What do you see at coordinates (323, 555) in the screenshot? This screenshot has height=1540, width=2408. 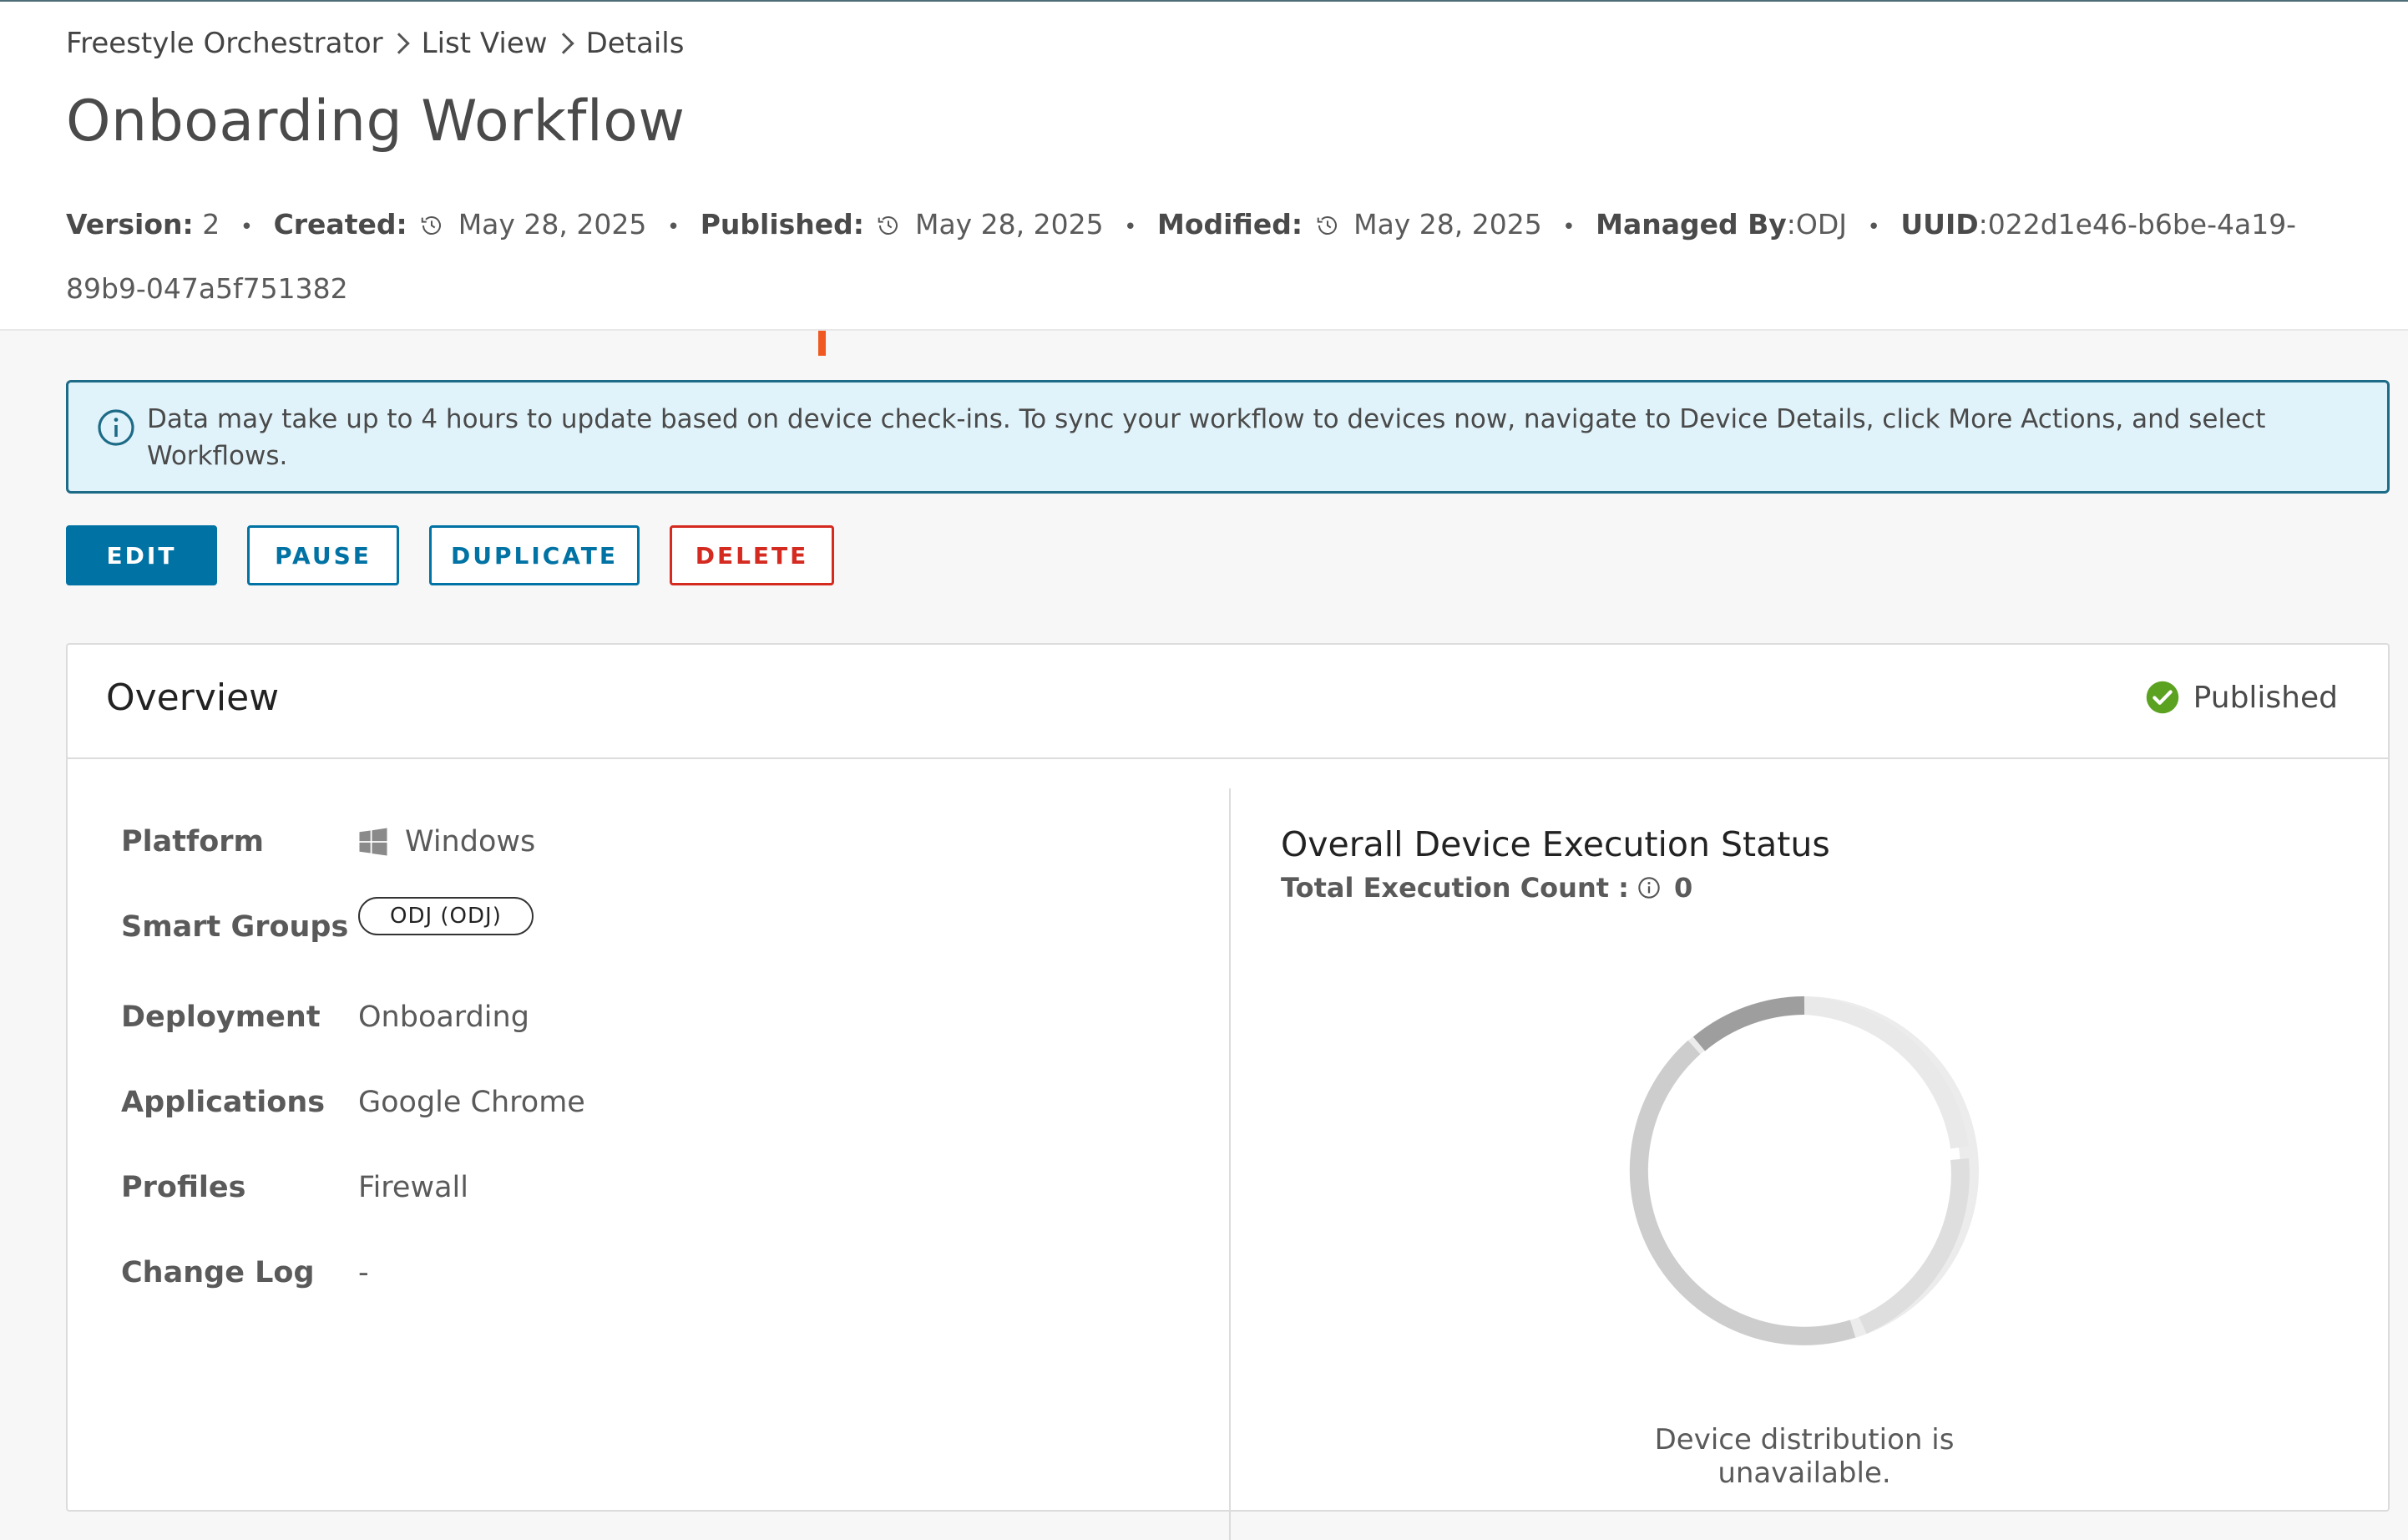 I see `pause-button: PAUSE` at bounding box center [323, 555].